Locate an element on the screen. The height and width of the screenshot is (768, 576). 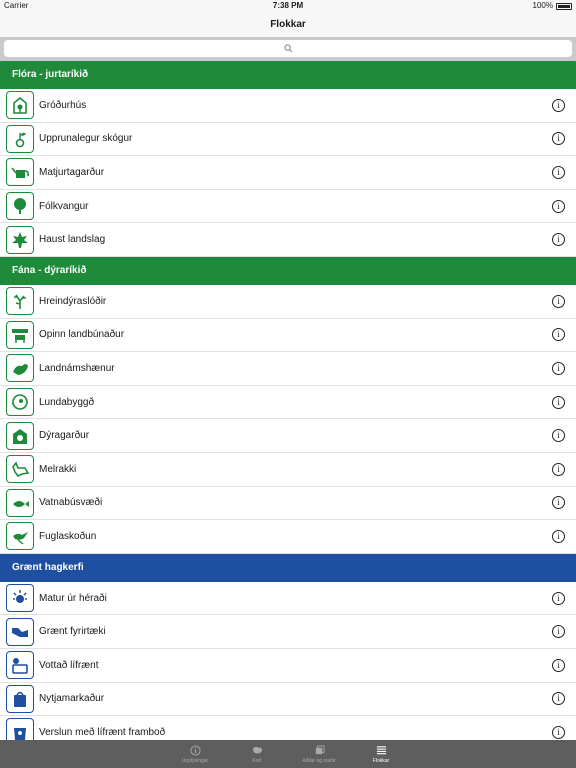
local-food-icon is located at coordinates (20, 597).